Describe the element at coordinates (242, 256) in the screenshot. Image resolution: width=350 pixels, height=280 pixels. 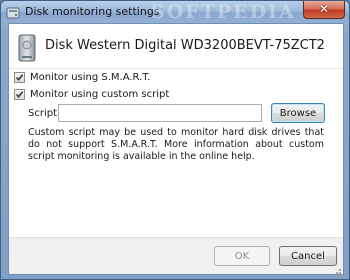
I see `ok-button: OK` at that location.